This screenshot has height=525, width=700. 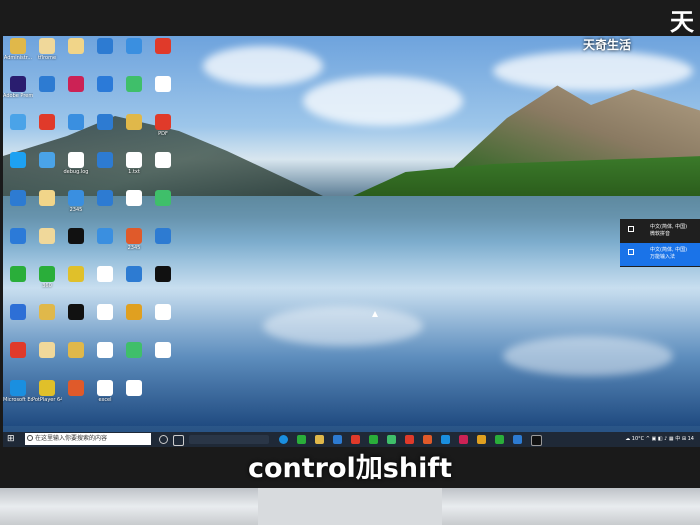 I want to click on desktop-icon: PotPlayer 64 bit, so click(x=47, y=391).